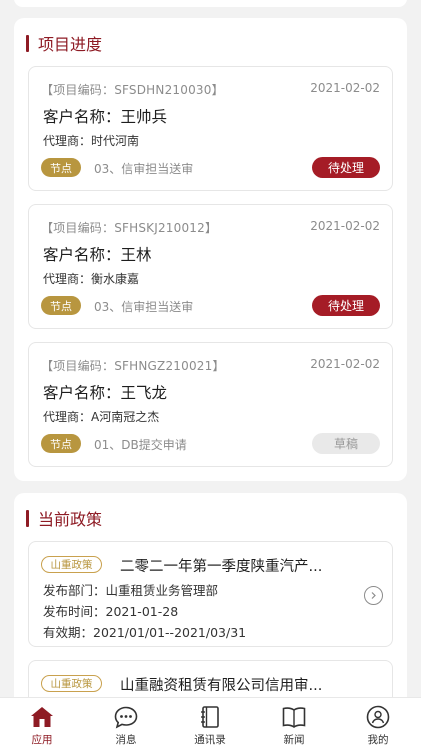 The width and height of the screenshot is (421, 750). I want to click on tab-label: 应用, so click(42, 740).